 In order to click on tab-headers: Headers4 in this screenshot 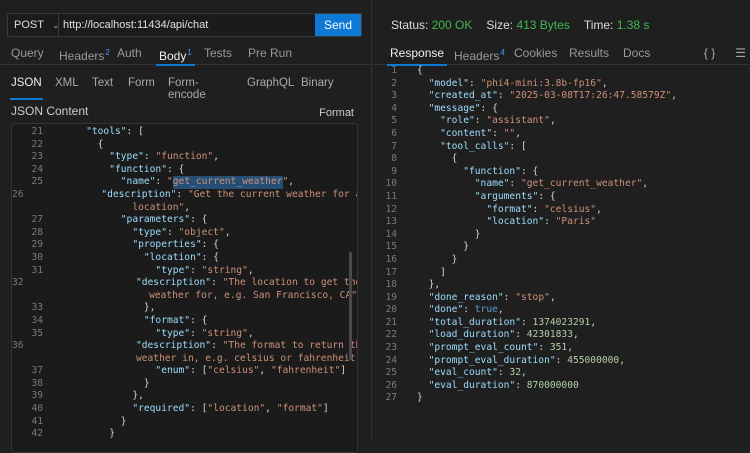, I will do `click(479, 54)`.